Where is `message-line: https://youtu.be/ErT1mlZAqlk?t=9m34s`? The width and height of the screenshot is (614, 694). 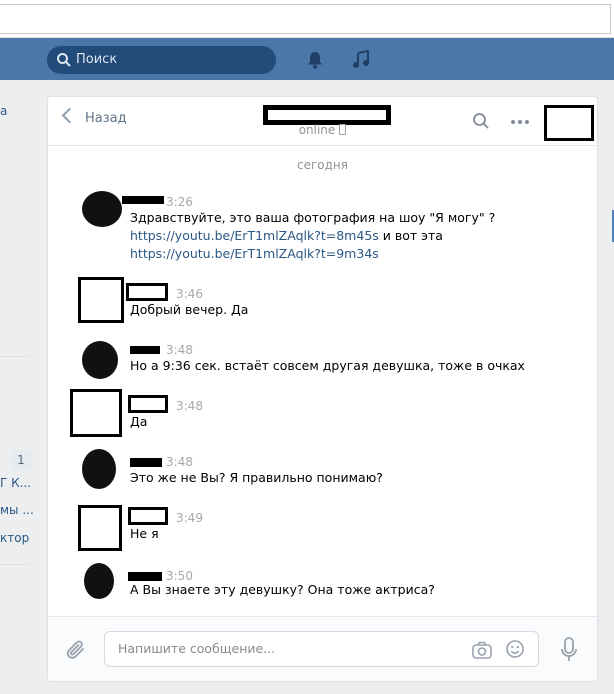 message-line: https://youtu.be/ErT1mlZAqlk?t=9m34s is located at coordinates (312, 254).